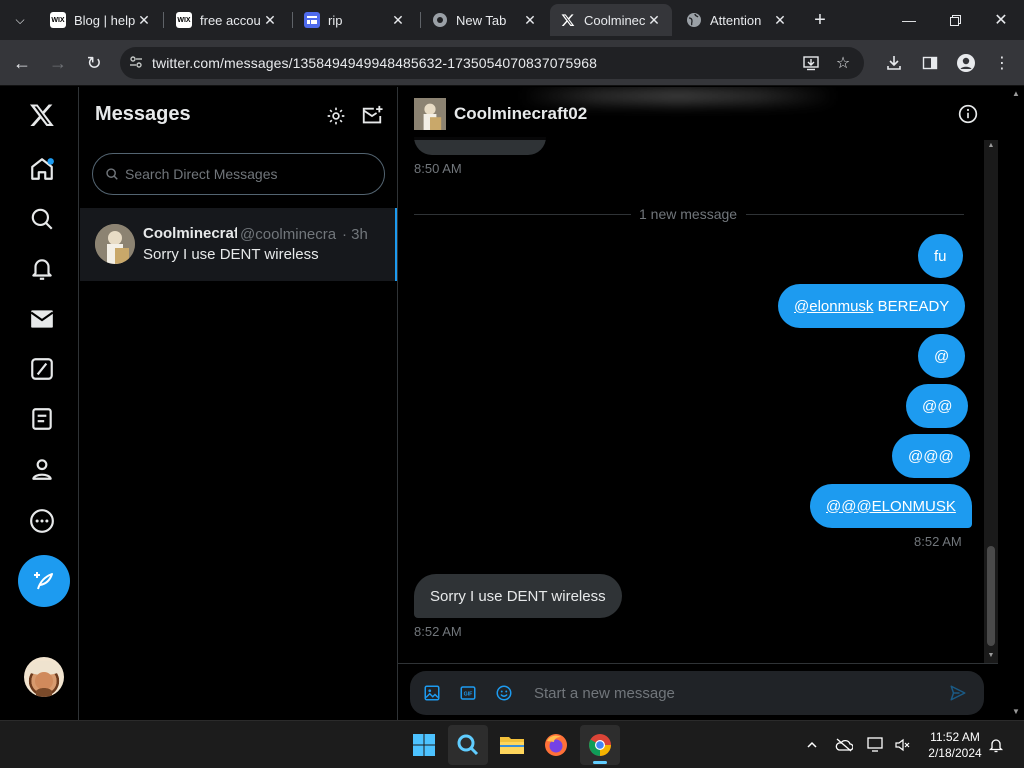 The width and height of the screenshot is (1024, 768). What do you see at coordinates (468, 693) in the screenshot?
I see `gif-icon: GIF` at bounding box center [468, 693].